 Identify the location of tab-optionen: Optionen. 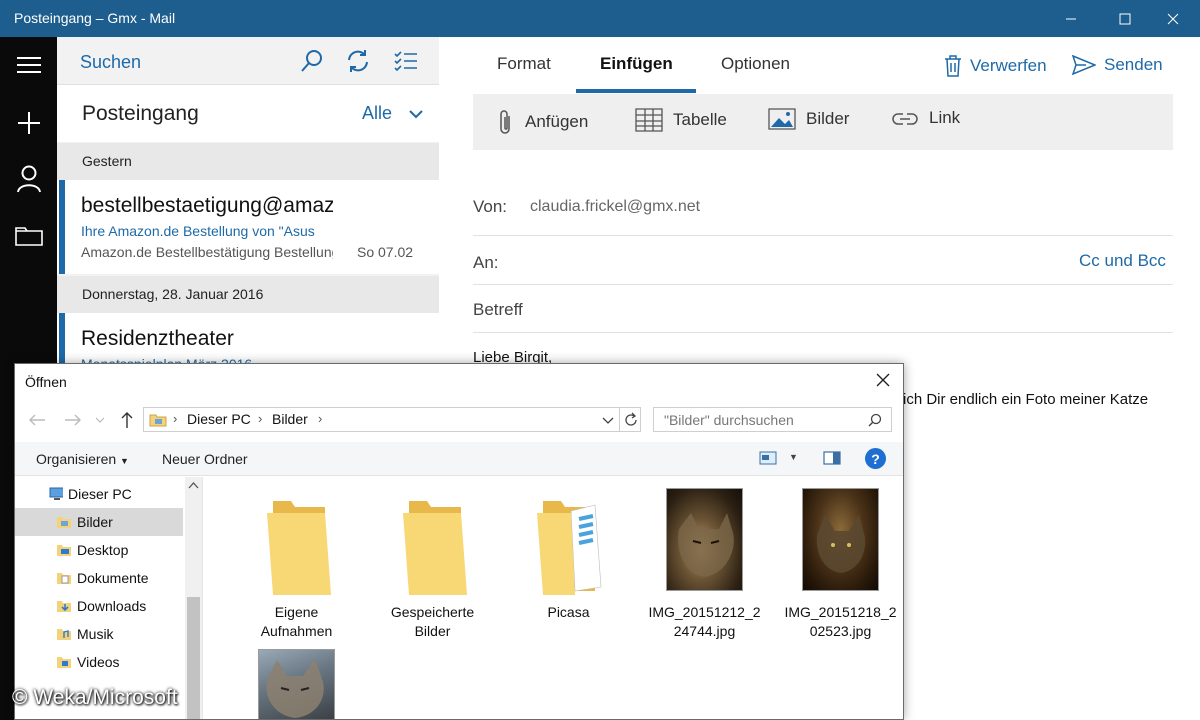
(755, 64).